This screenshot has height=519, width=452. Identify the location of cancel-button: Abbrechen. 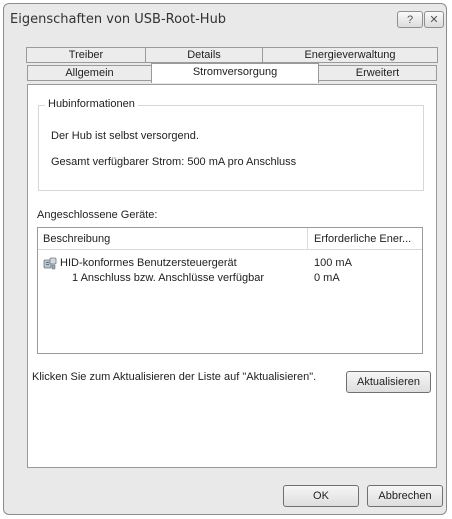
(405, 496).